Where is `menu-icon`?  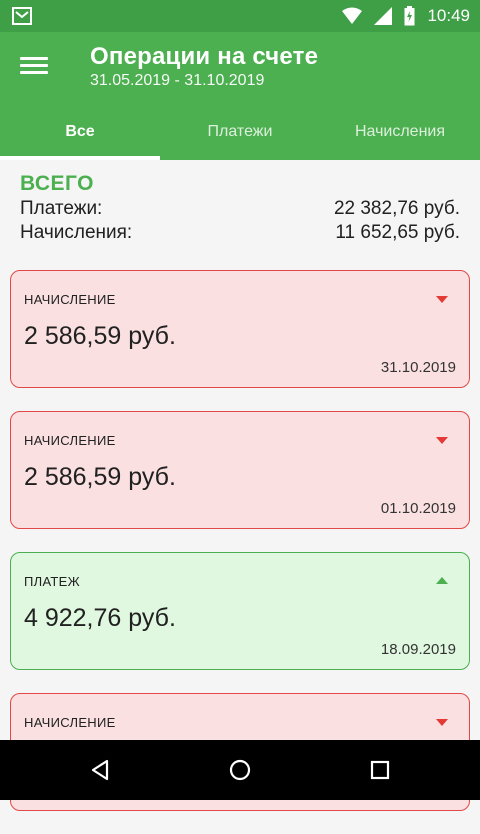 menu-icon is located at coordinates (34, 66).